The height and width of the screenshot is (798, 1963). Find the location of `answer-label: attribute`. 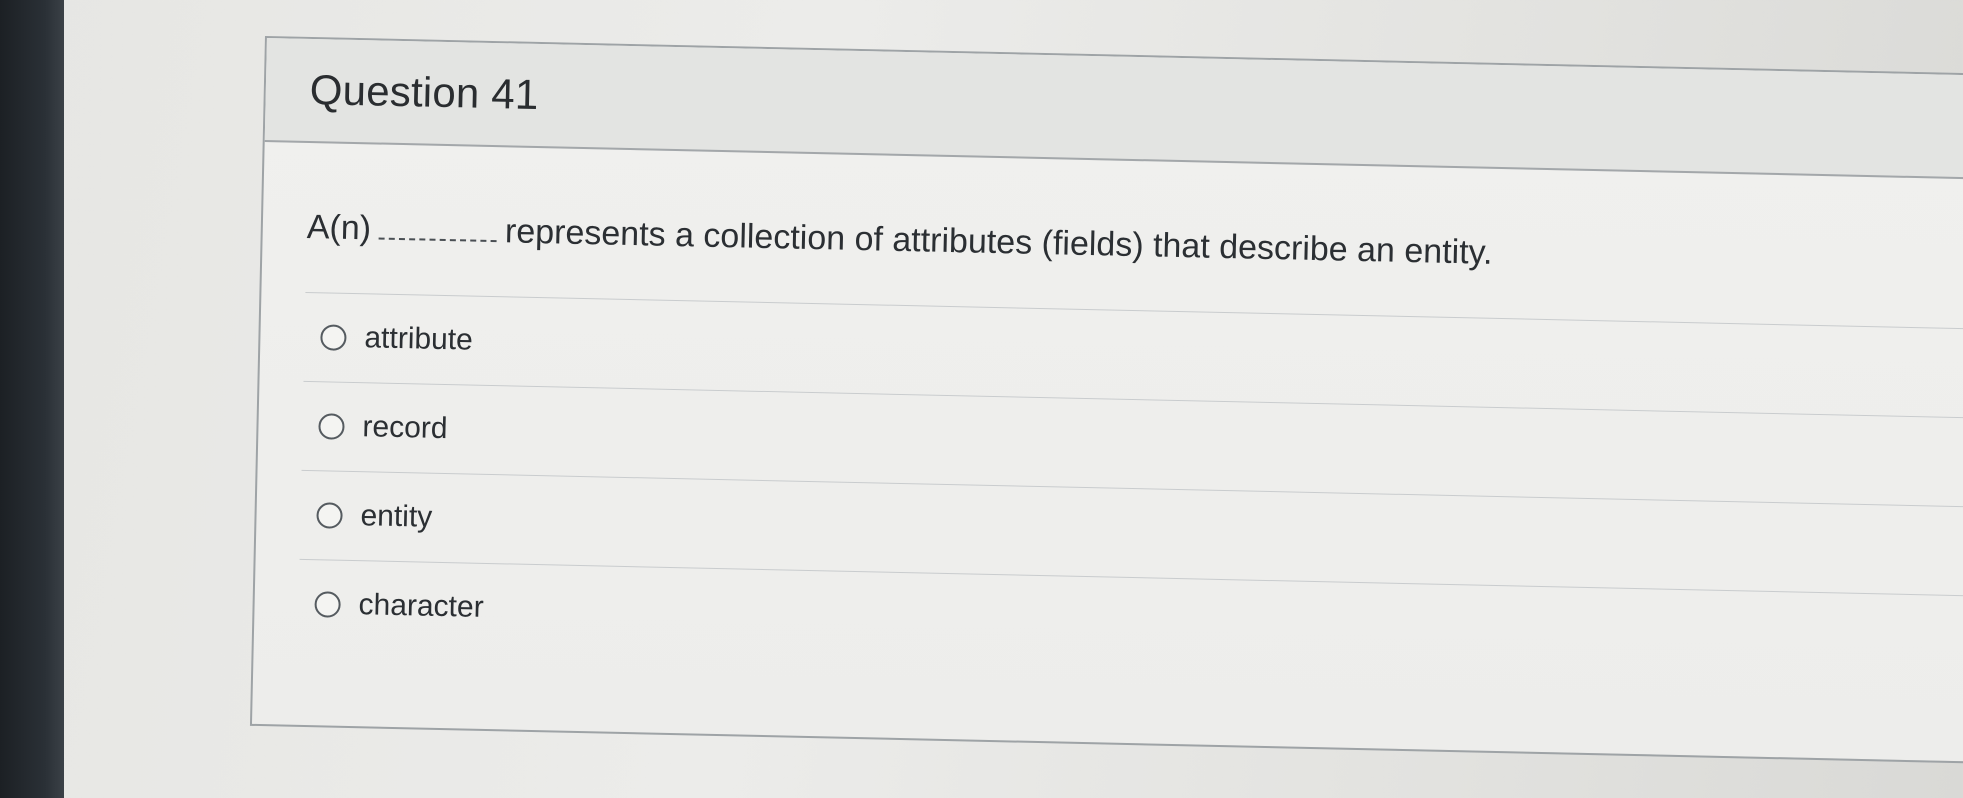

answer-label: attribute is located at coordinates (418, 339).